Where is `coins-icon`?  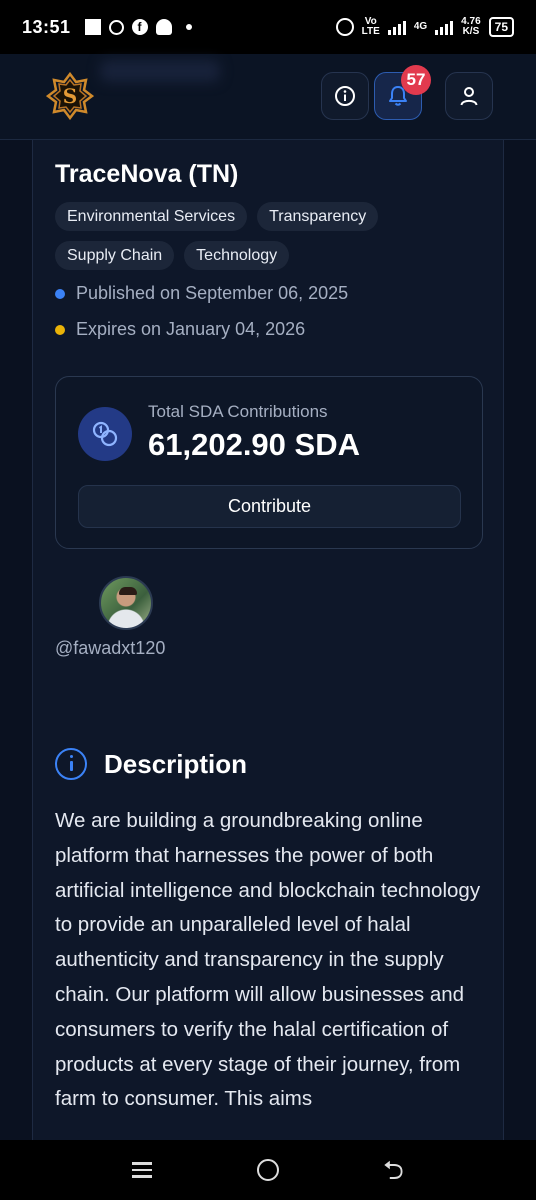 coins-icon is located at coordinates (105, 434).